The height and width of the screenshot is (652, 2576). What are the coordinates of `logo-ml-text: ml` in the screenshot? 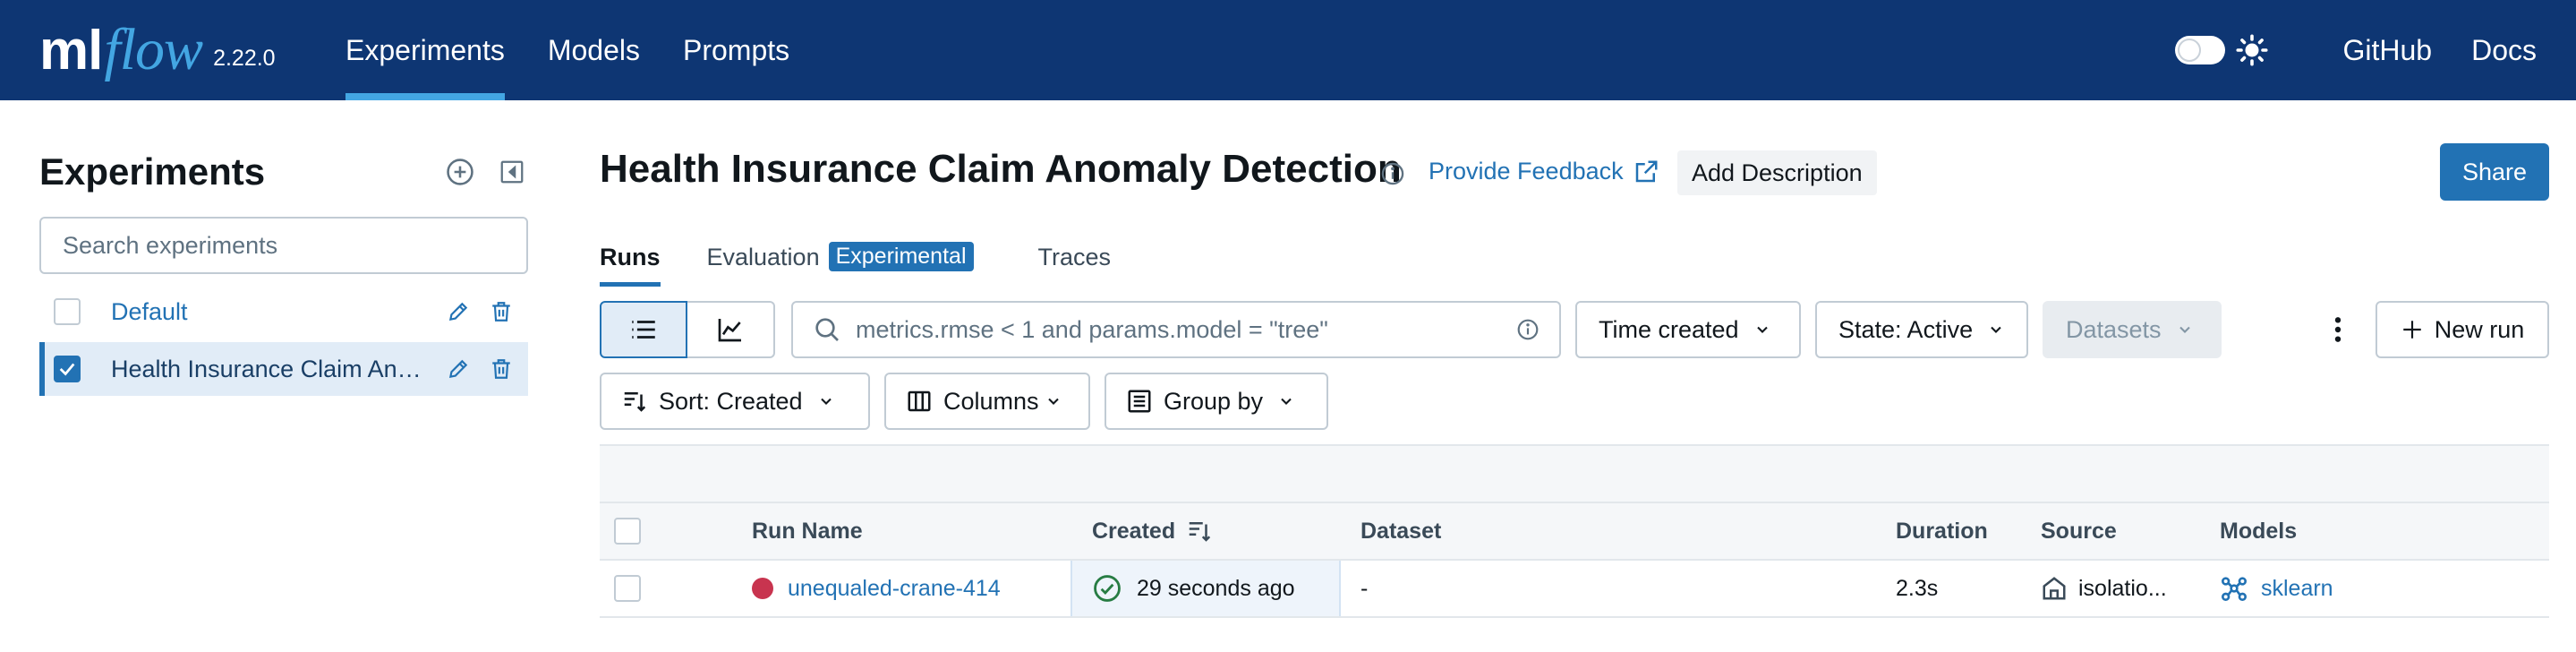 It's located at (71, 50).